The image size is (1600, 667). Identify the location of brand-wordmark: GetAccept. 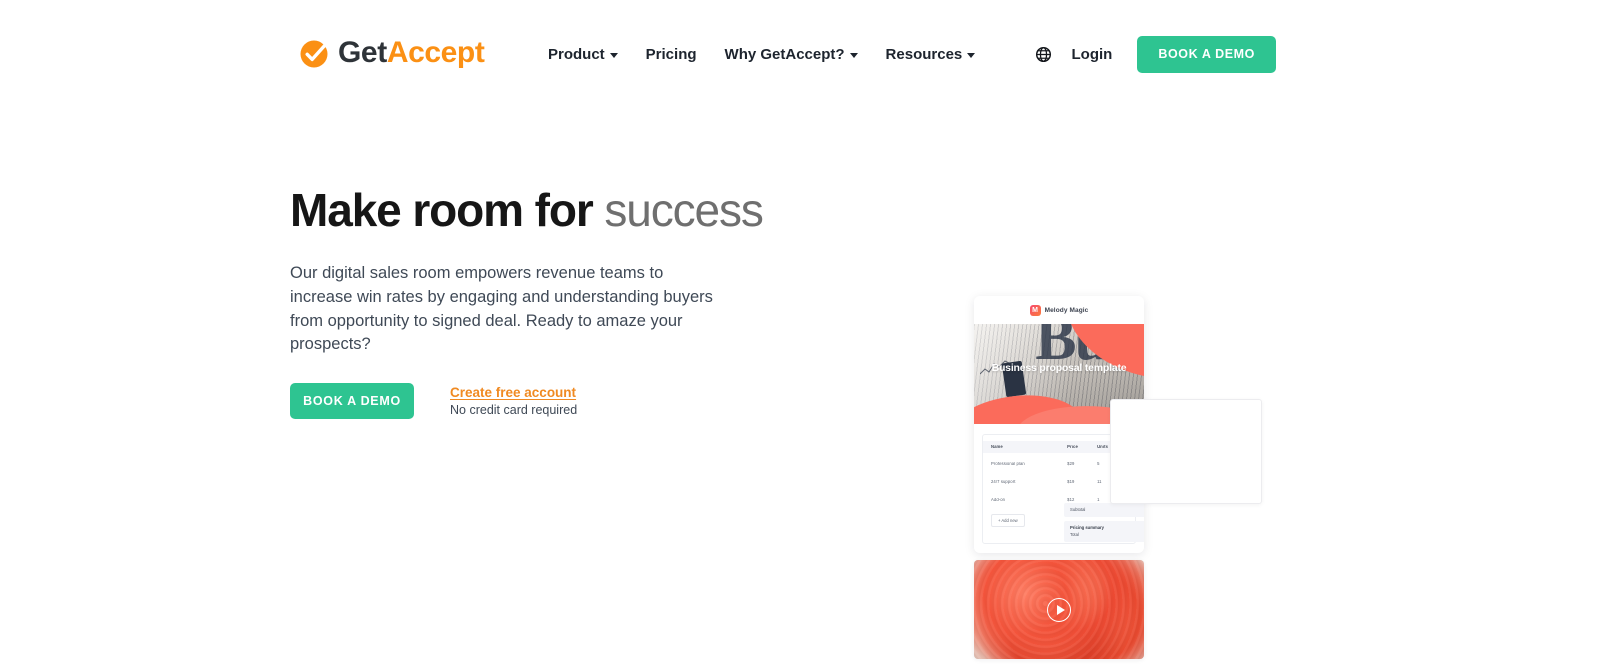
(411, 52).